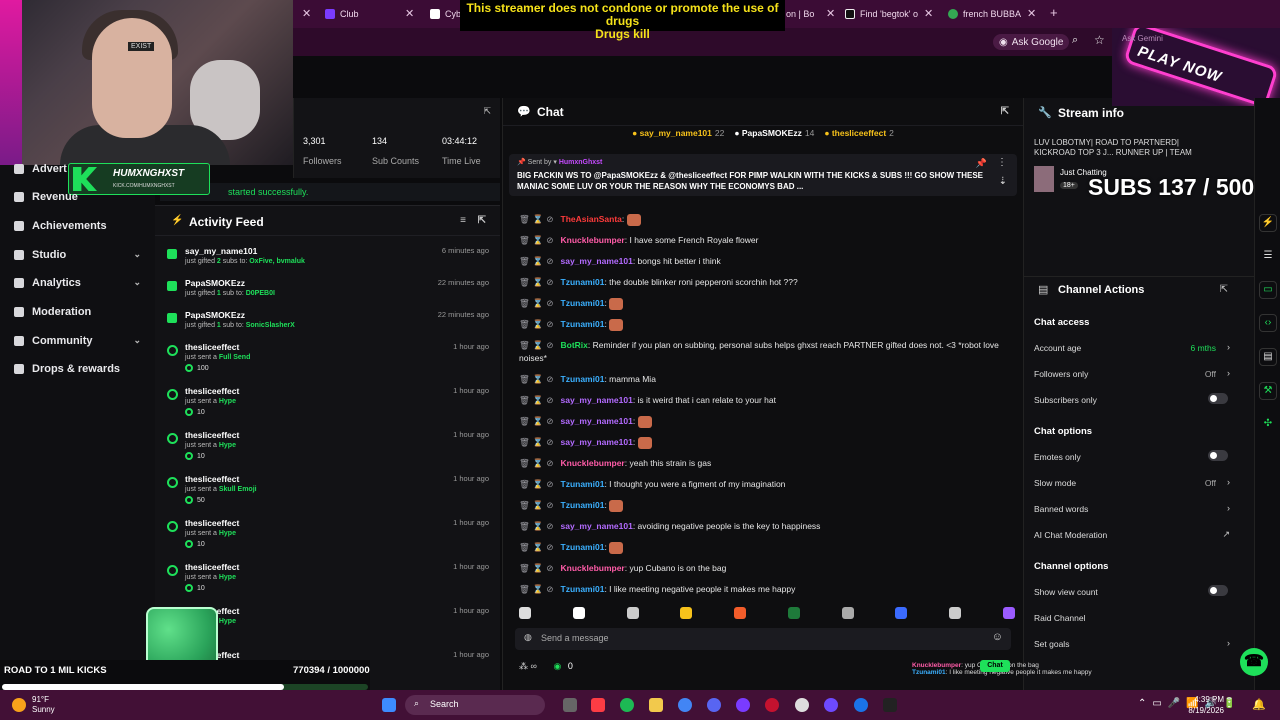 This screenshot has width=1280, height=720. Describe the element at coordinates (743, 705) in the screenshot. I see `app-icon` at that location.